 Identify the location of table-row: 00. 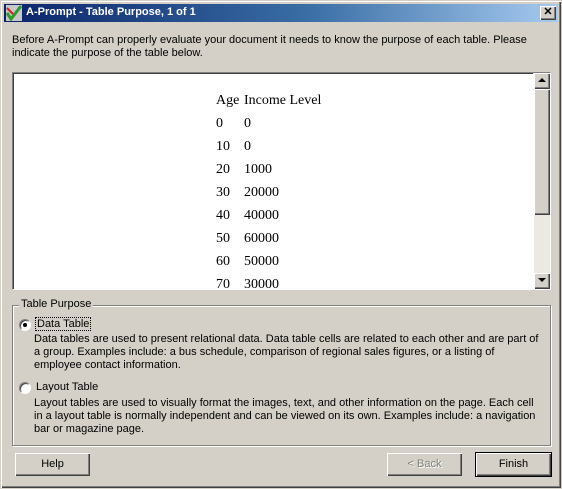
(270, 127).